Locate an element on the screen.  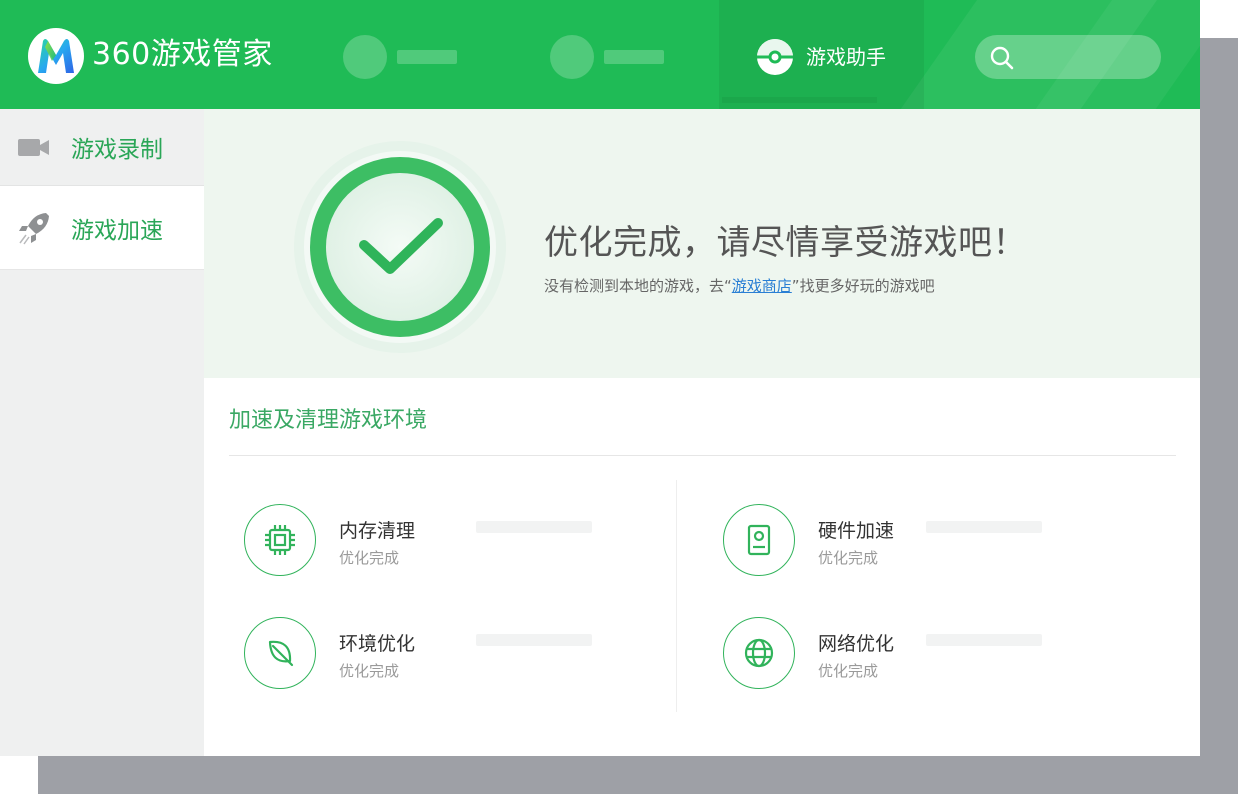
optimization-name: 网络优化 is located at coordinates (856, 644).